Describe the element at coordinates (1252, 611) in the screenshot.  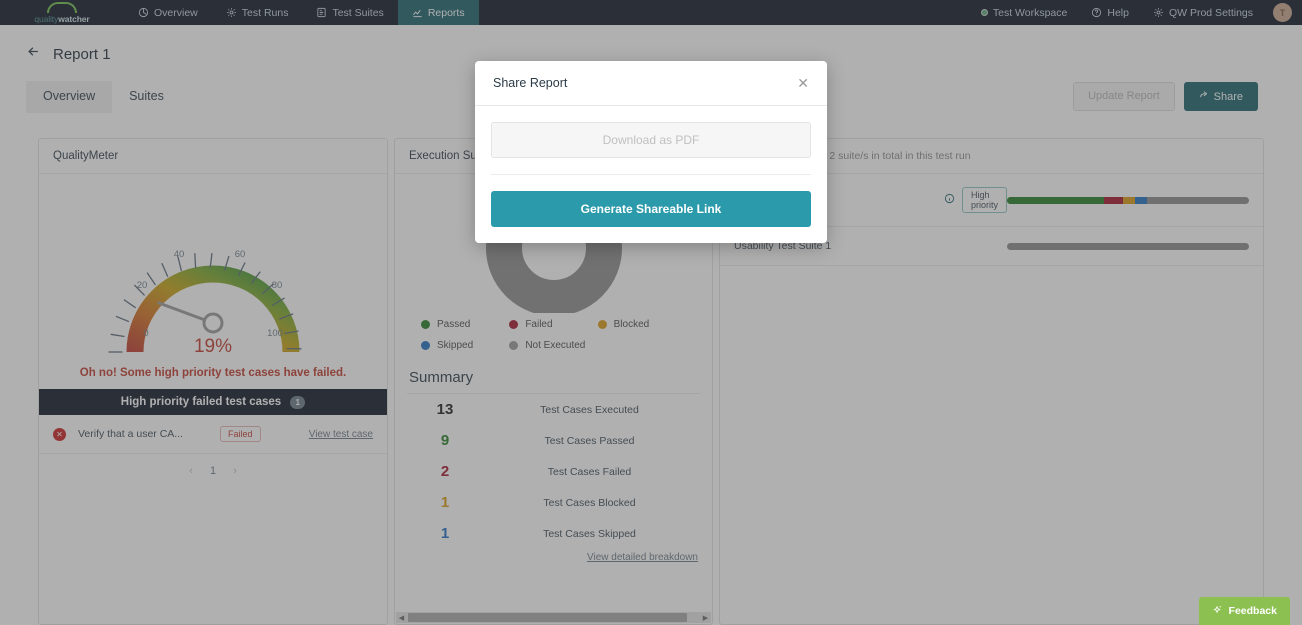
I see `feedback-button-label: Feedback` at that location.